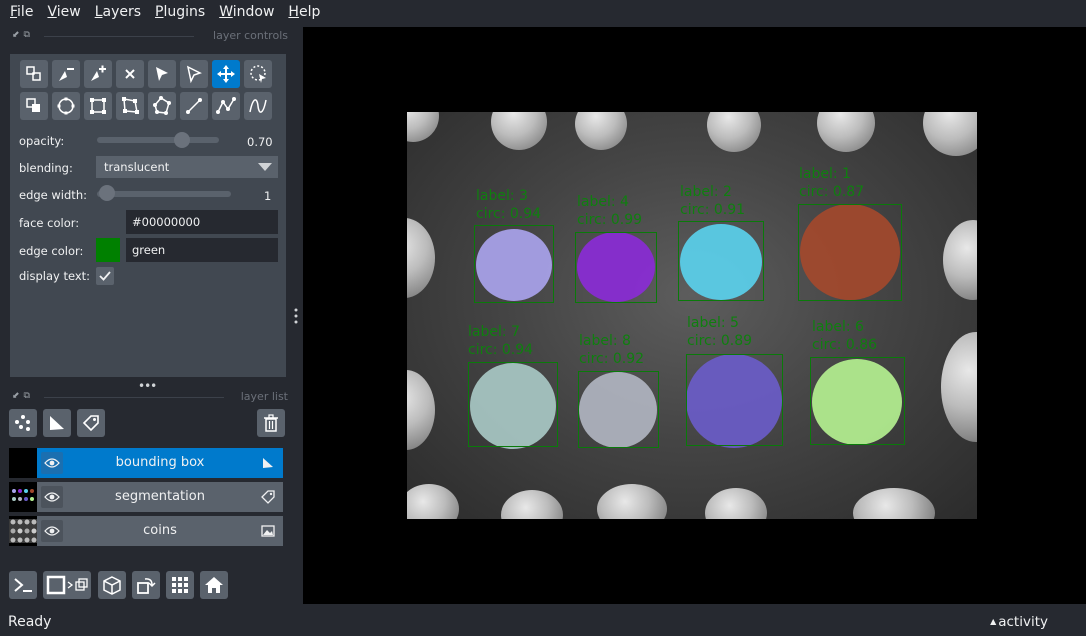  Describe the element at coordinates (30, 622) in the screenshot. I see `status-text: Ready` at that location.